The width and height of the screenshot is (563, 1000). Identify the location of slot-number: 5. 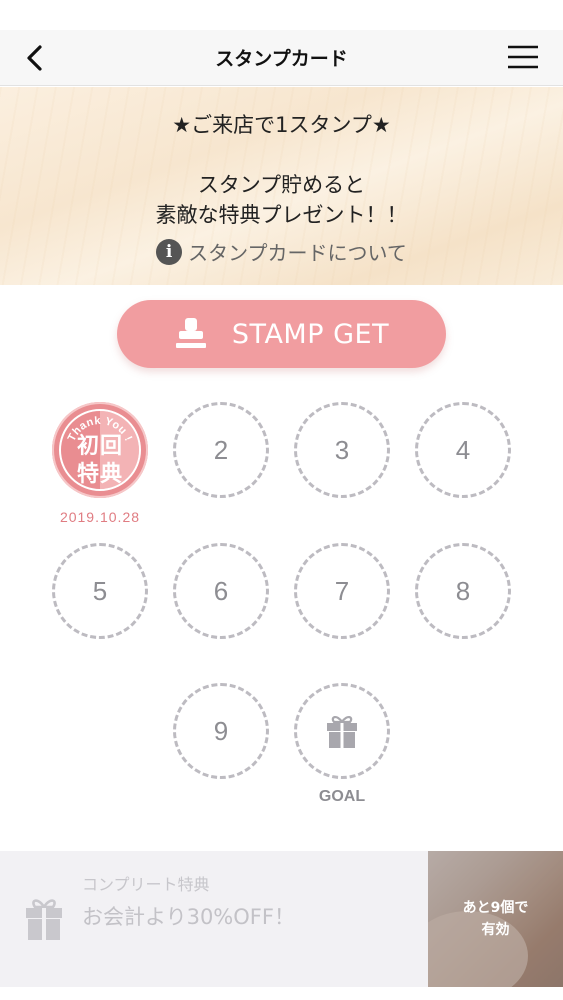
(100, 590).